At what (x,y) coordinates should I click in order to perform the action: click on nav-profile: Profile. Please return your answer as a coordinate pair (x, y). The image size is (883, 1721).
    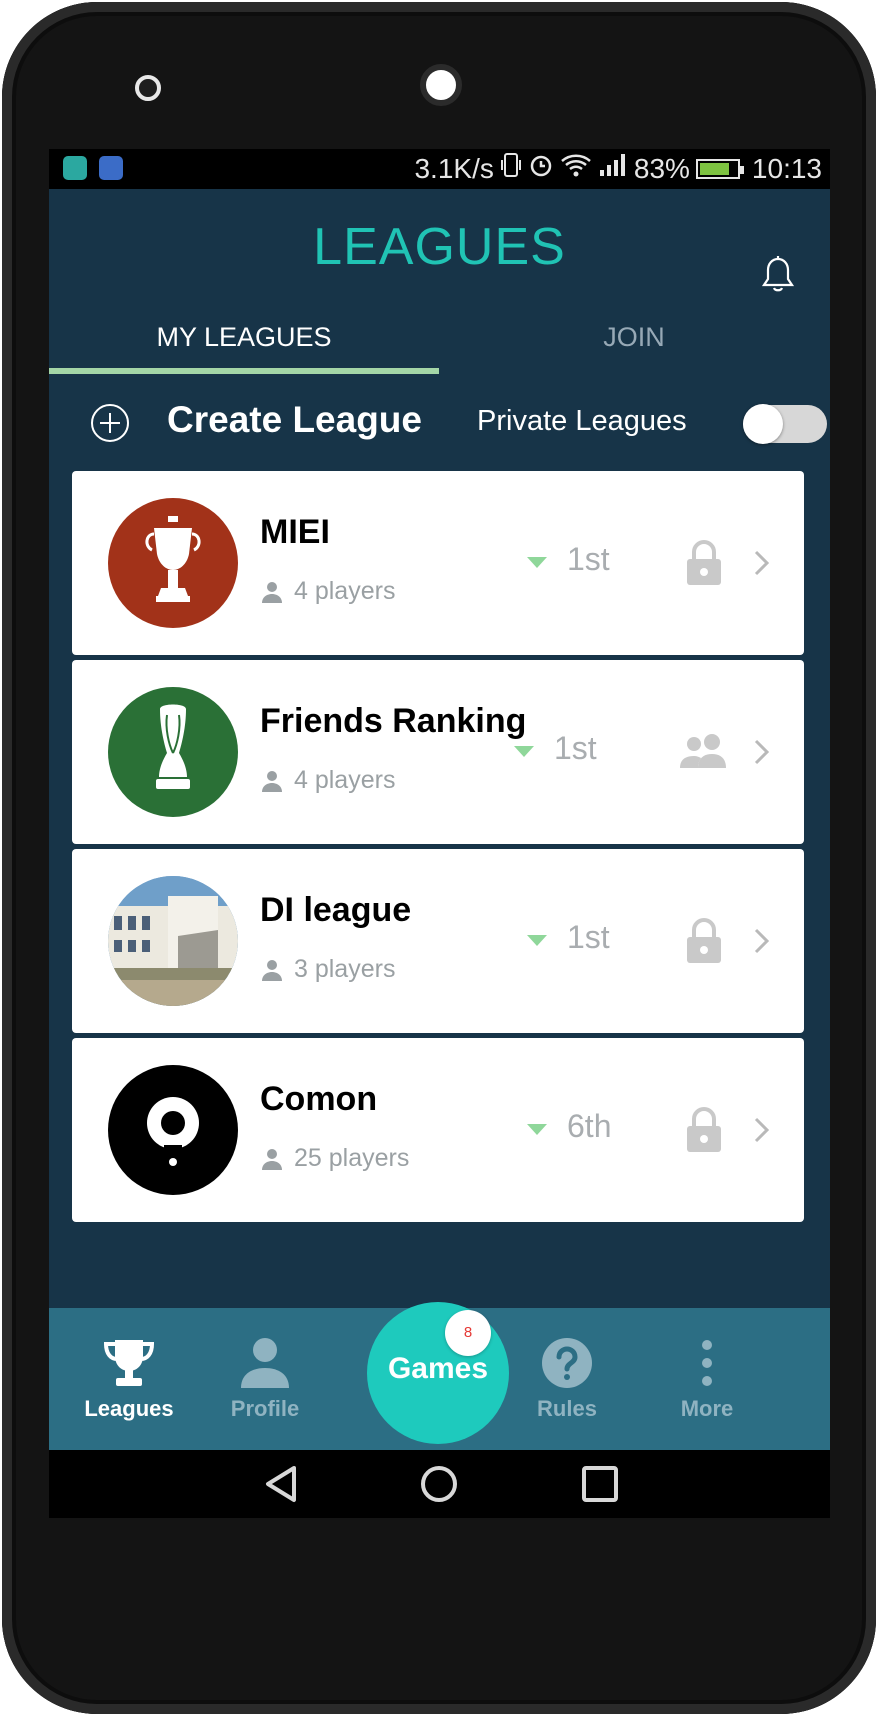
    Looking at the image, I should click on (265, 1379).